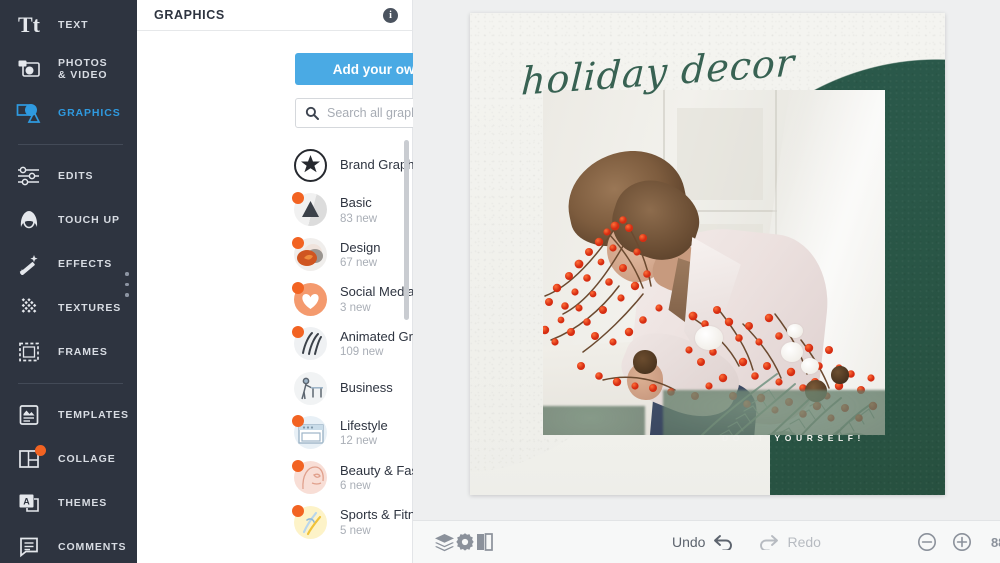  Describe the element at coordinates (92, 546) in the screenshot. I see `sidebar-item-label: COMMENTS` at that location.